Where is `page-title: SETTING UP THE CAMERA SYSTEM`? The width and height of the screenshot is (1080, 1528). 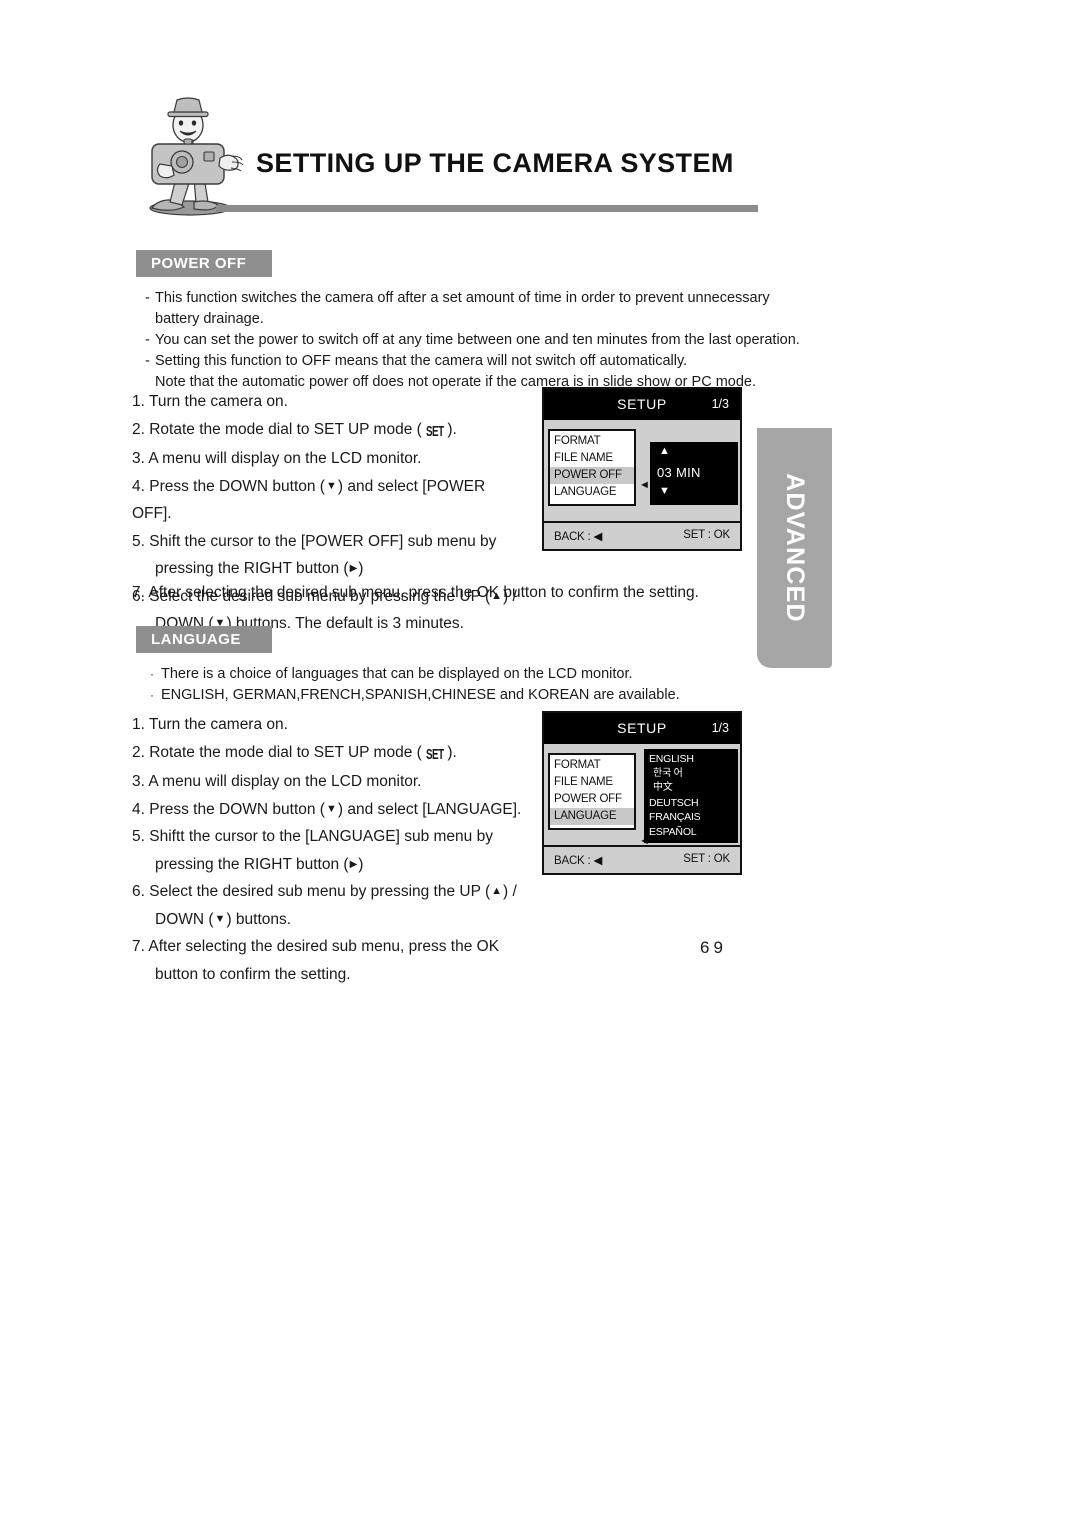 page-title: SETTING UP THE CAMERA SYSTEM is located at coordinates (495, 163).